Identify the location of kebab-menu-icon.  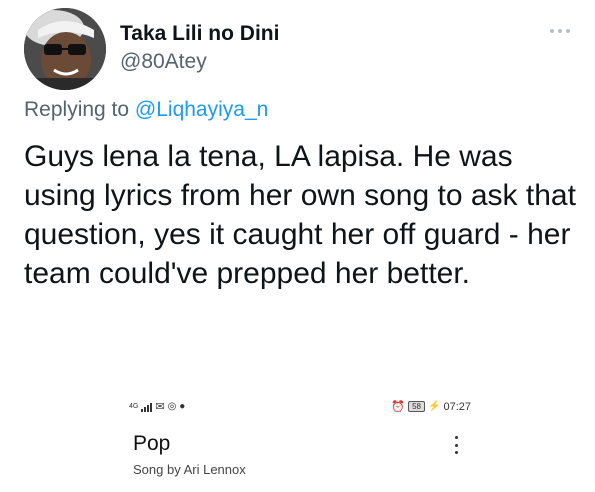
(456, 445).